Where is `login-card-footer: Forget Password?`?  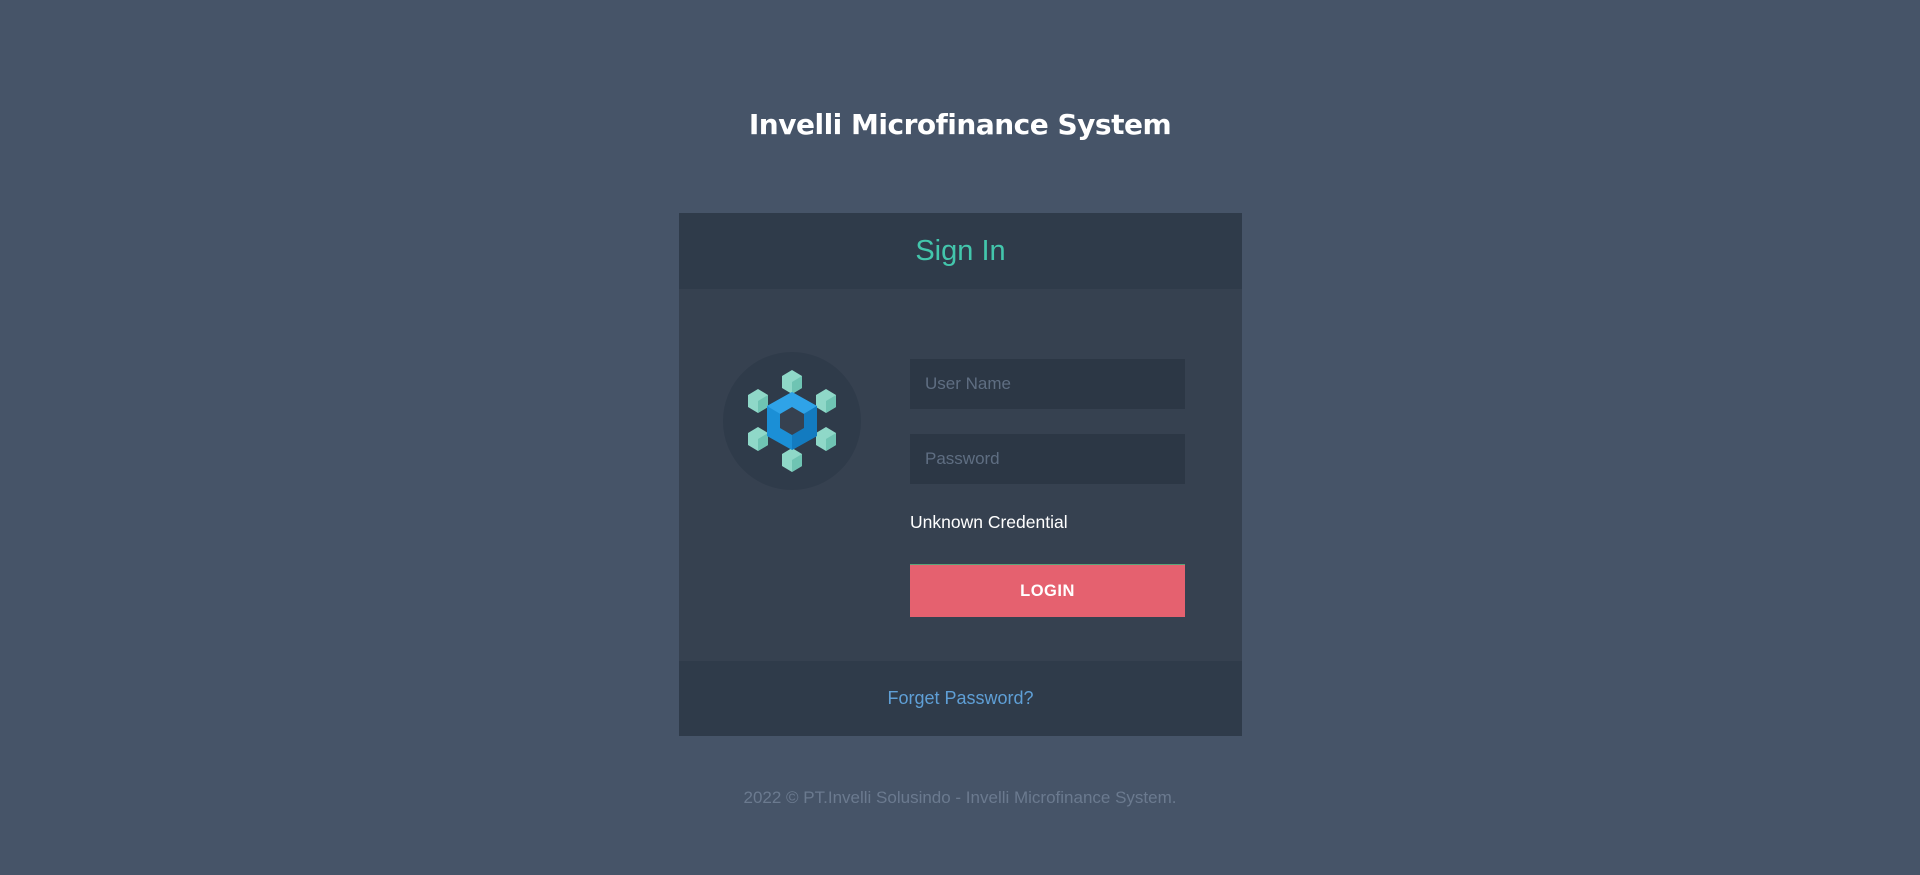 login-card-footer: Forget Password? is located at coordinates (960, 698).